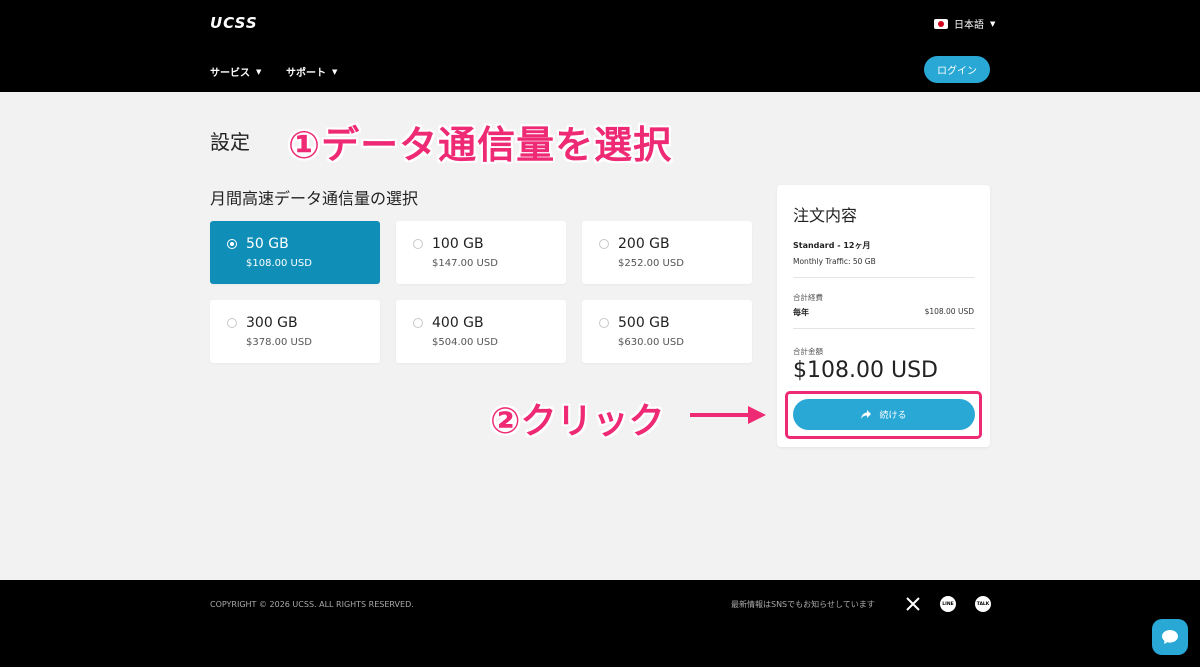 Image resolution: width=1200 pixels, height=667 pixels. Describe the element at coordinates (480, 145) in the screenshot. I see `annotation-select-data: ①データ通信量を選択` at that location.